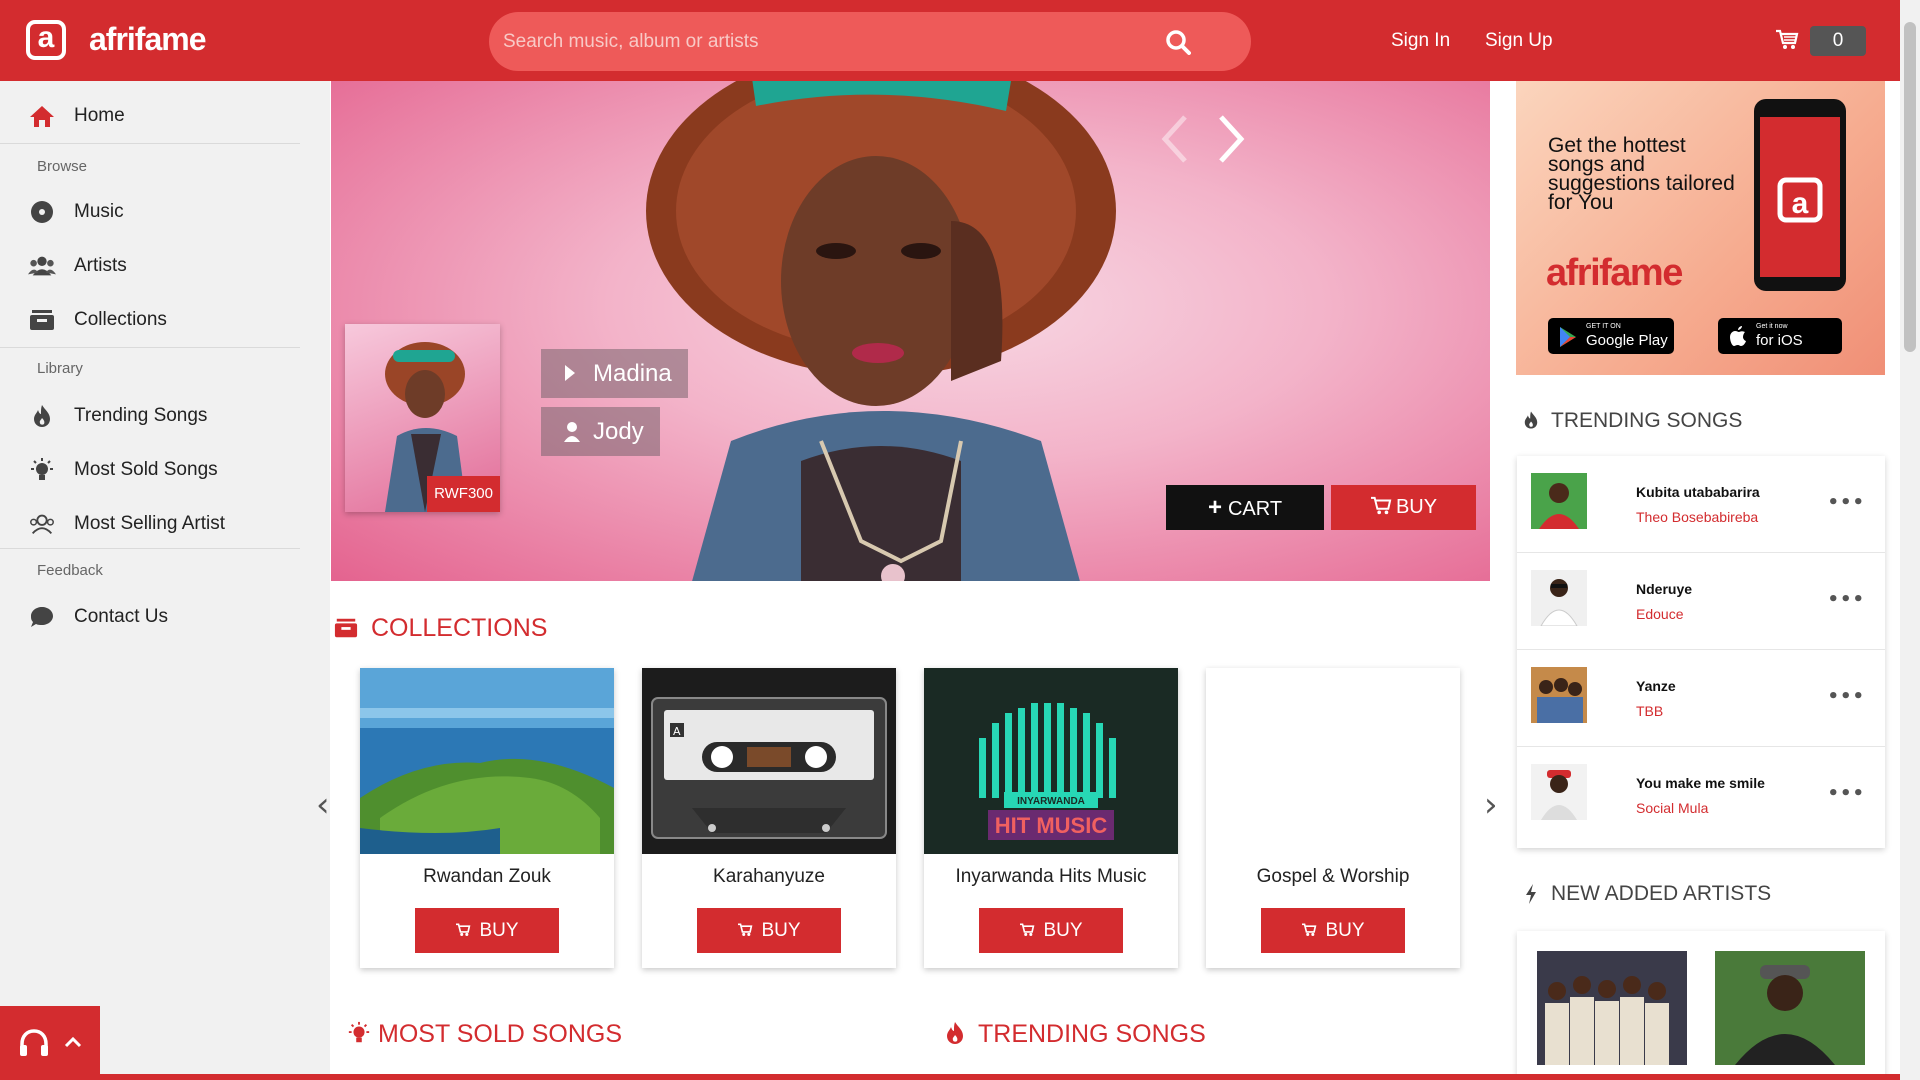  Describe the element at coordinates (1519, 41) in the screenshot. I see `sign-up-link: Sign Up` at that location.